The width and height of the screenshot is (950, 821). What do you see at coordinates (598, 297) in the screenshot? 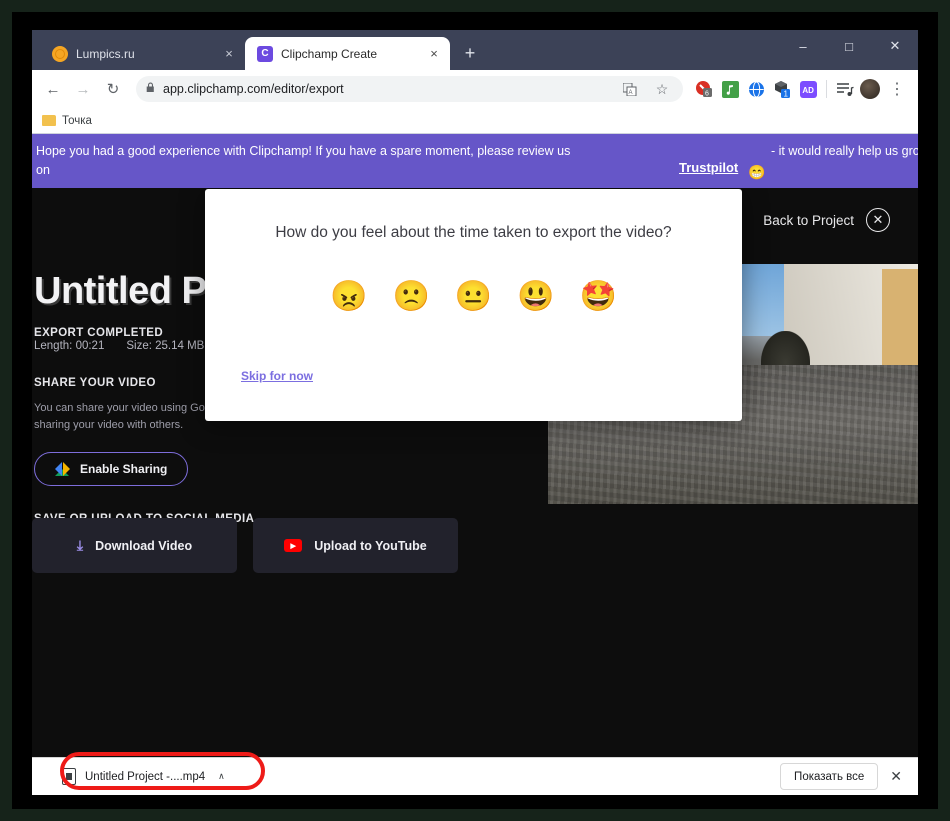
I see `rating-star-struck: 🤩` at bounding box center [598, 297].